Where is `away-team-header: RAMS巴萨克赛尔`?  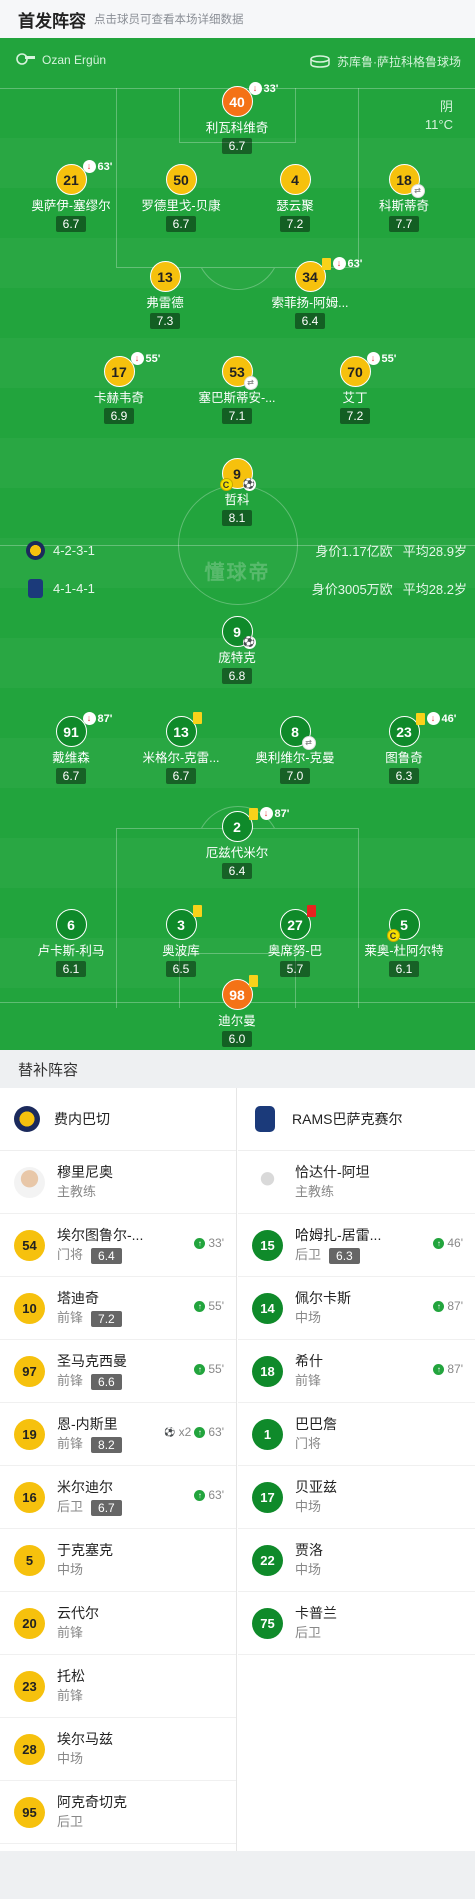 away-team-header: RAMS巴萨克赛尔 is located at coordinates (356, 1119).